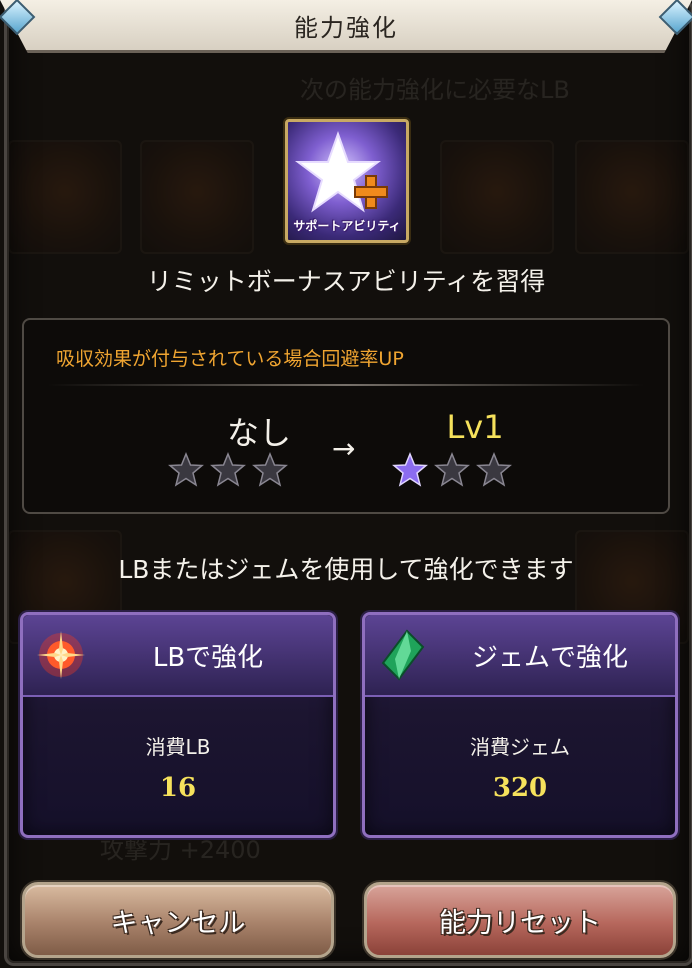 The height and width of the screenshot is (968, 692). What do you see at coordinates (344, 448) in the screenshot?
I see `level-arrow: →` at bounding box center [344, 448].